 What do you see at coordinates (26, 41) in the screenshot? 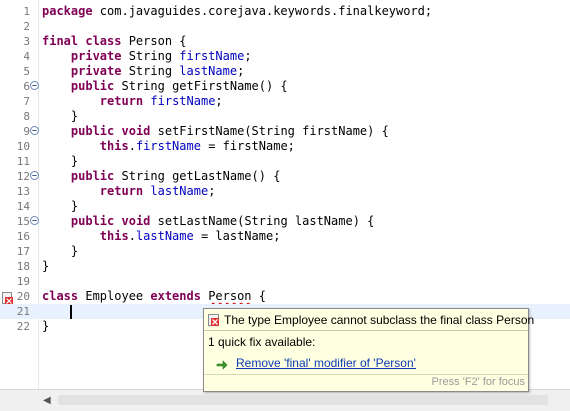
I see `line-number: 3` at bounding box center [26, 41].